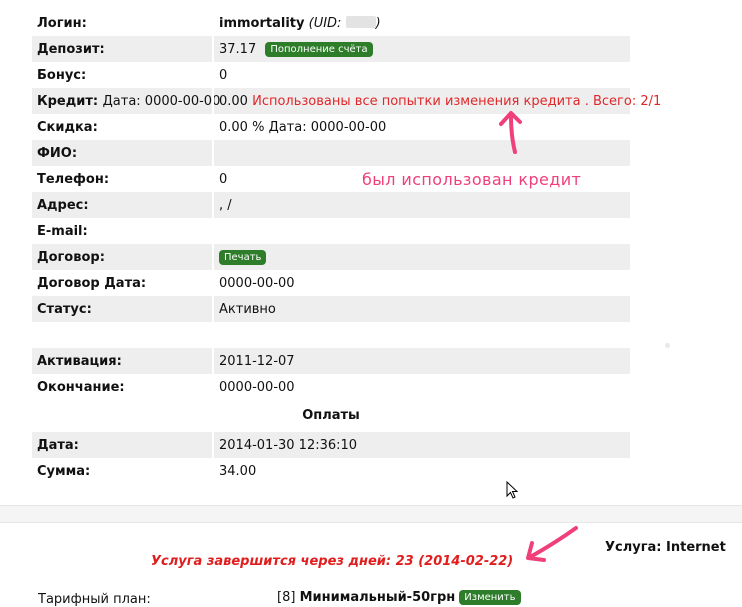  Describe the element at coordinates (57, 153) in the screenshot. I see `fio-label: ФИО:` at that location.